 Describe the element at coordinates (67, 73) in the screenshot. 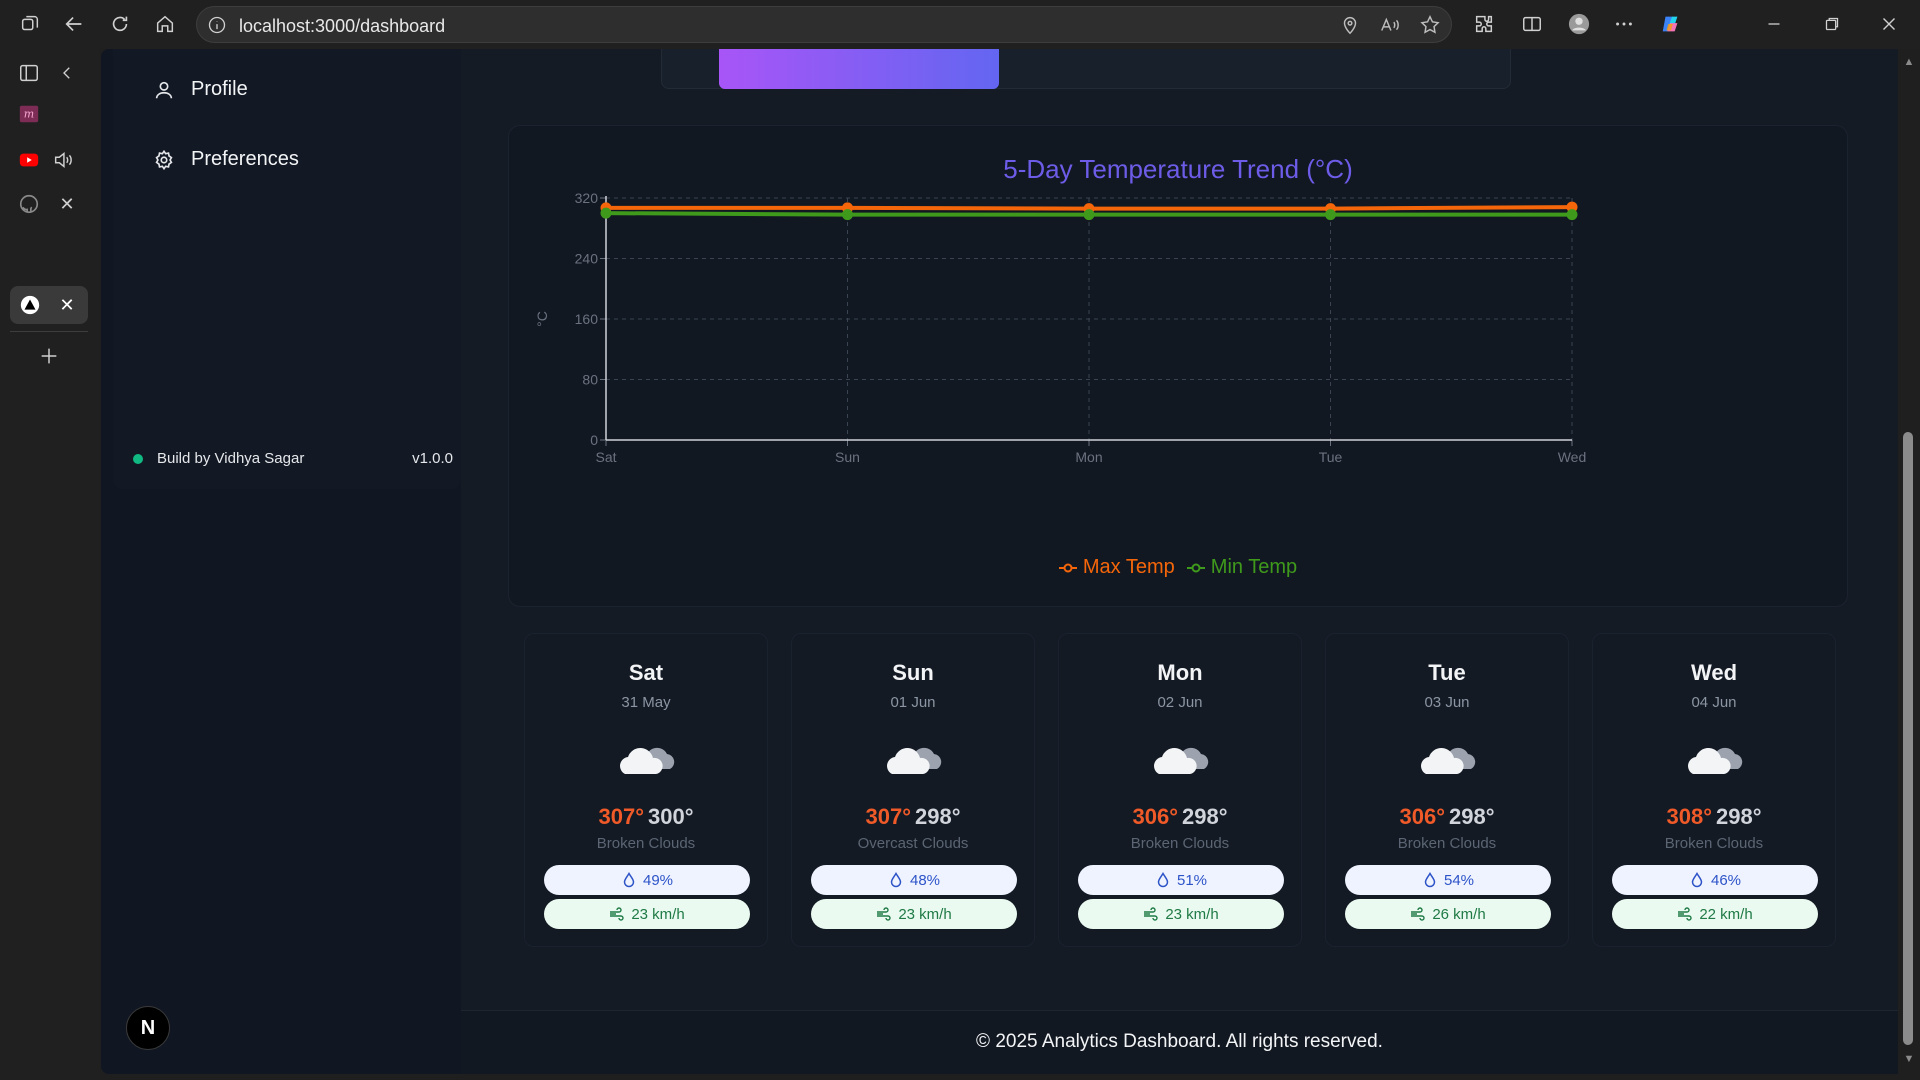

I see `collapse-tabs-icon` at that location.